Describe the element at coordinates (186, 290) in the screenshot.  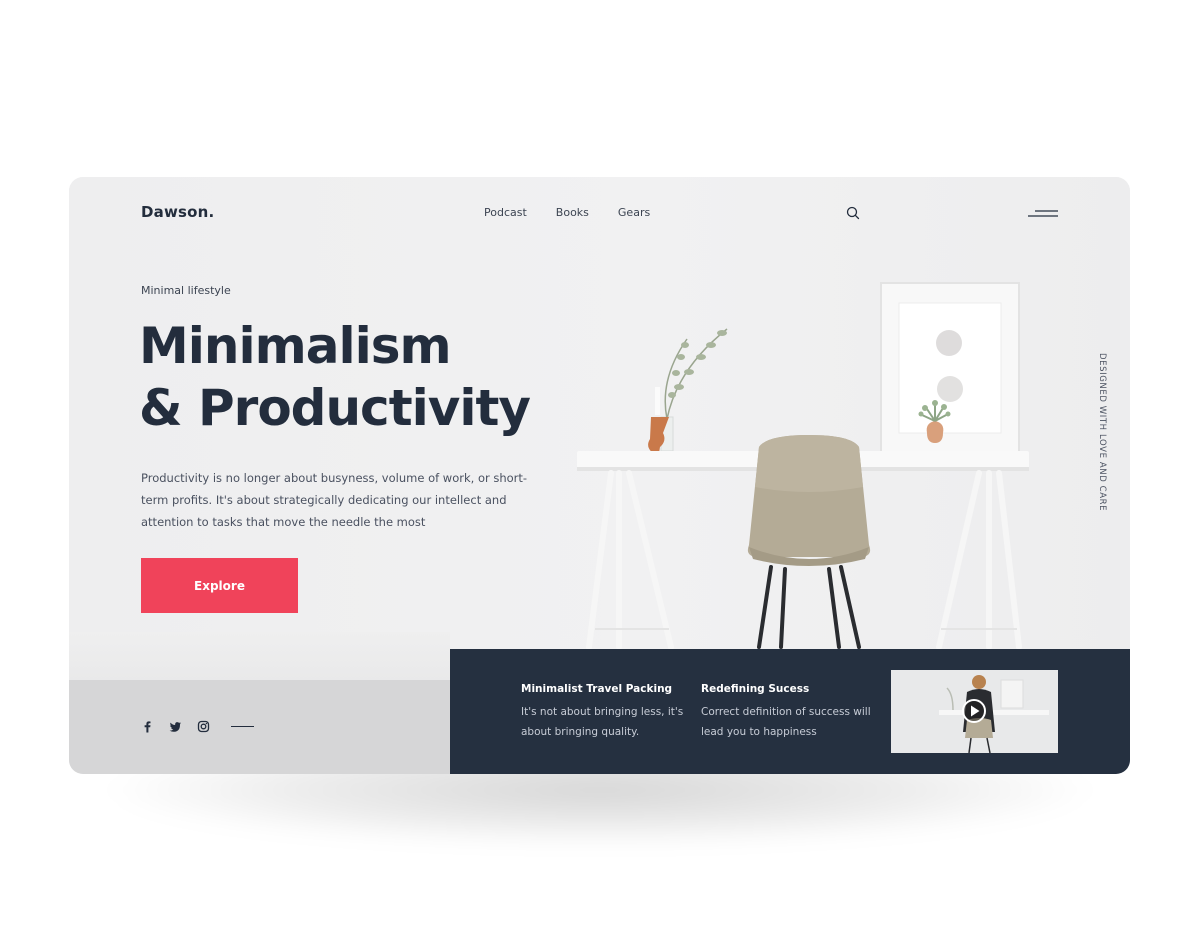
I see `hero-eyebrow: Minimal lifestyle` at that location.